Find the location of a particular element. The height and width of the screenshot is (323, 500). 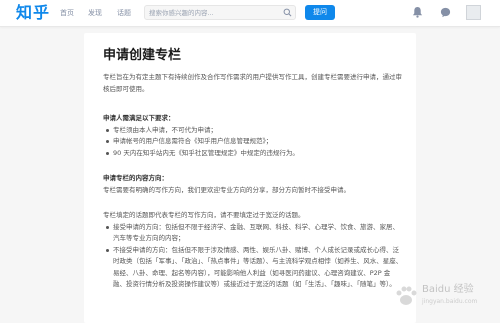

list-item: 申请帐号的用户信息需符合《知乎用户信息管理规范》； is located at coordinates (253, 142).